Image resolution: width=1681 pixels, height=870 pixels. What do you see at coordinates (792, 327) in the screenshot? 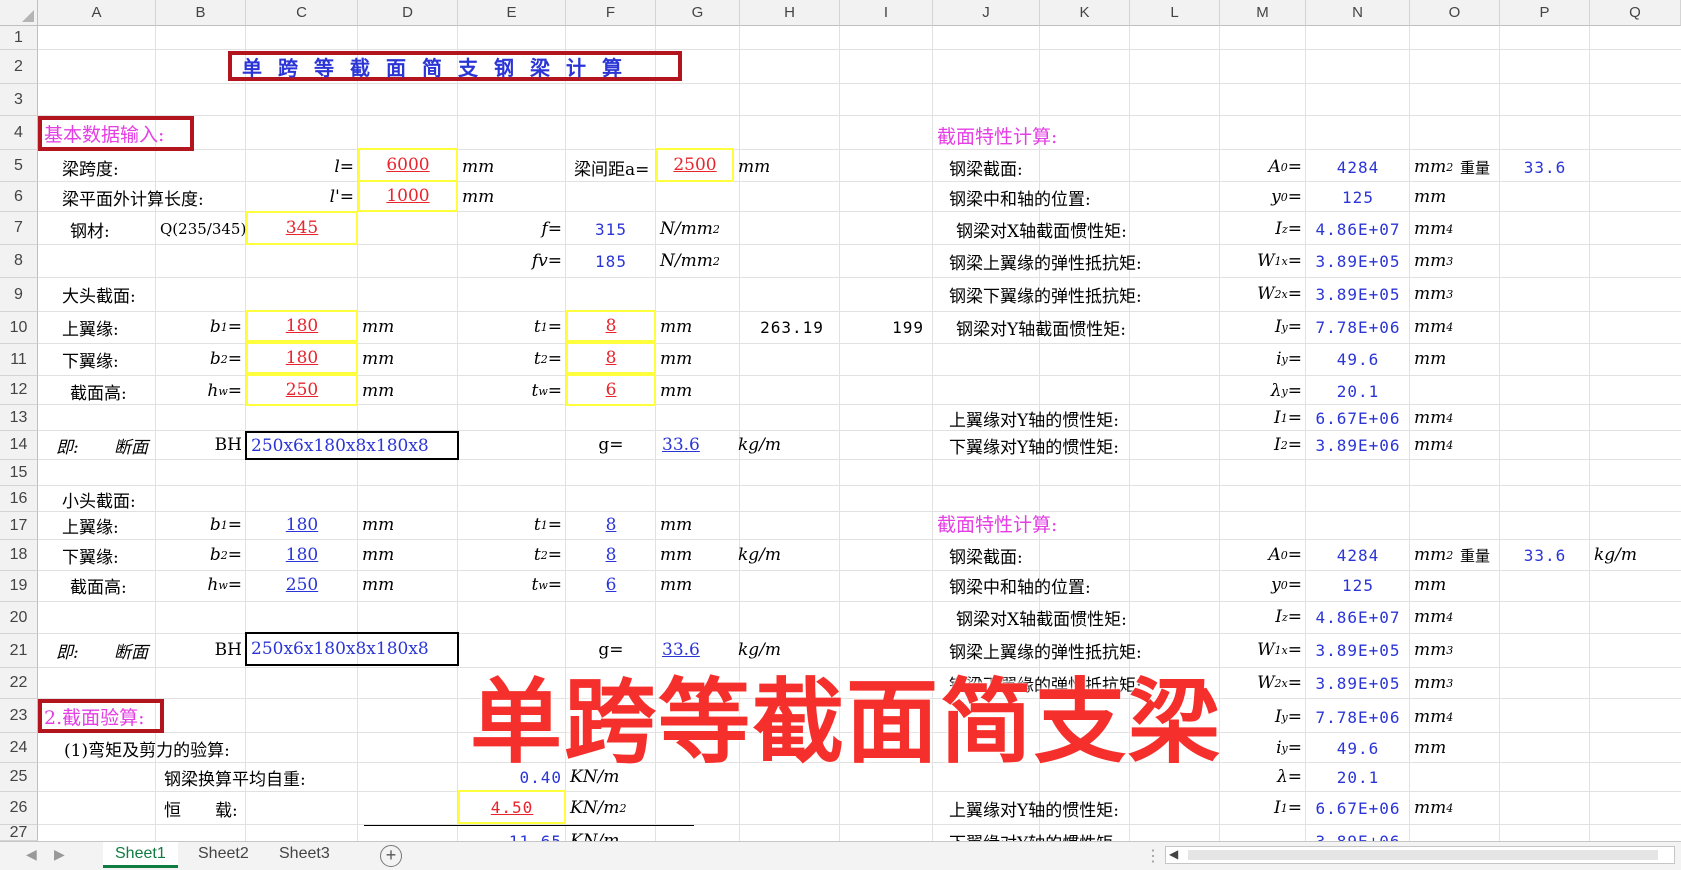
I see `h10-value: 263.19` at bounding box center [792, 327].